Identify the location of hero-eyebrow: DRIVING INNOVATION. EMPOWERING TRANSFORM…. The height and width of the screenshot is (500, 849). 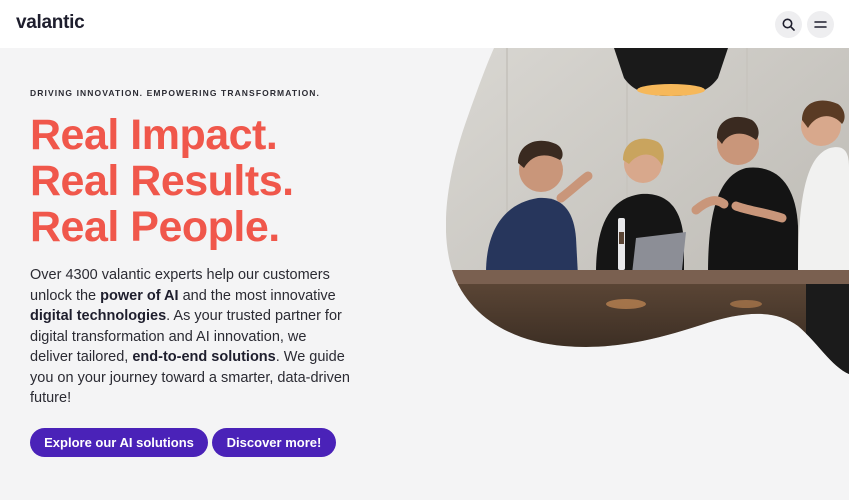
(175, 93).